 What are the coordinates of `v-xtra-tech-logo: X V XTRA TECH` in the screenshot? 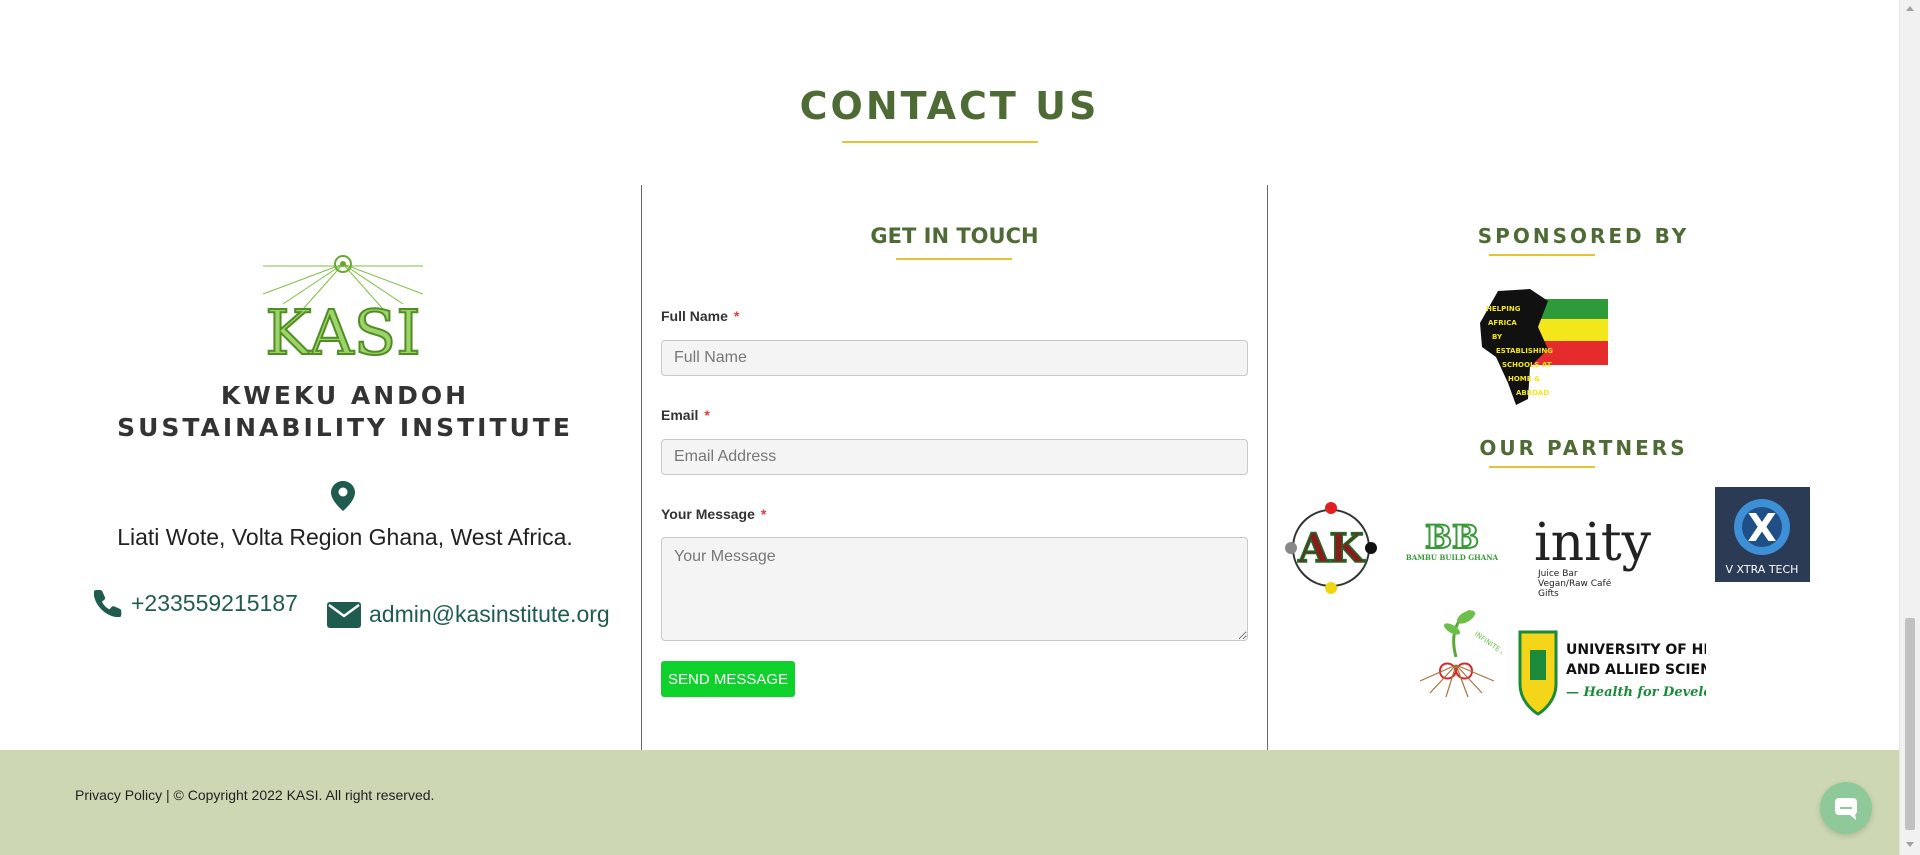 It's located at (1762, 534).